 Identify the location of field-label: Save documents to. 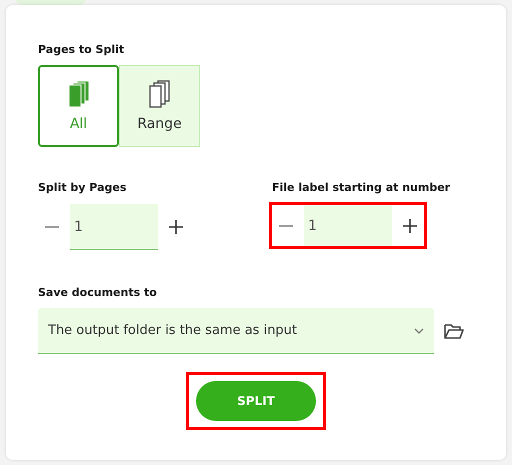
(98, 292).